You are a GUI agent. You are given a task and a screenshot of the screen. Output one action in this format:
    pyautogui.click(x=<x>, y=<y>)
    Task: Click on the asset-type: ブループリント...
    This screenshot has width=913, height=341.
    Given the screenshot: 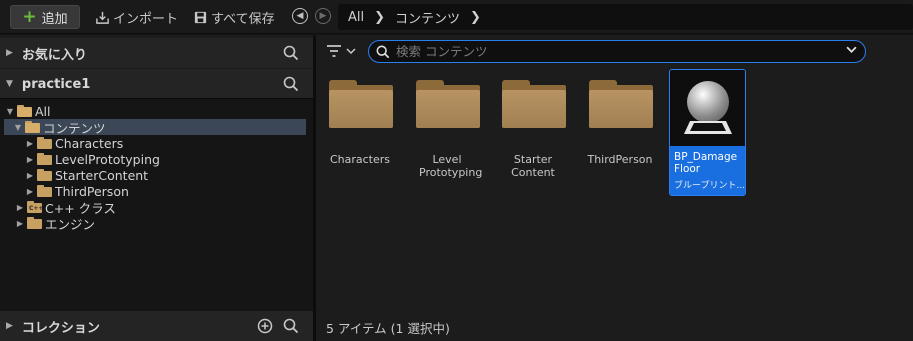 What is the action you would take?
    pyautogui.click(x=710, y=186)
    